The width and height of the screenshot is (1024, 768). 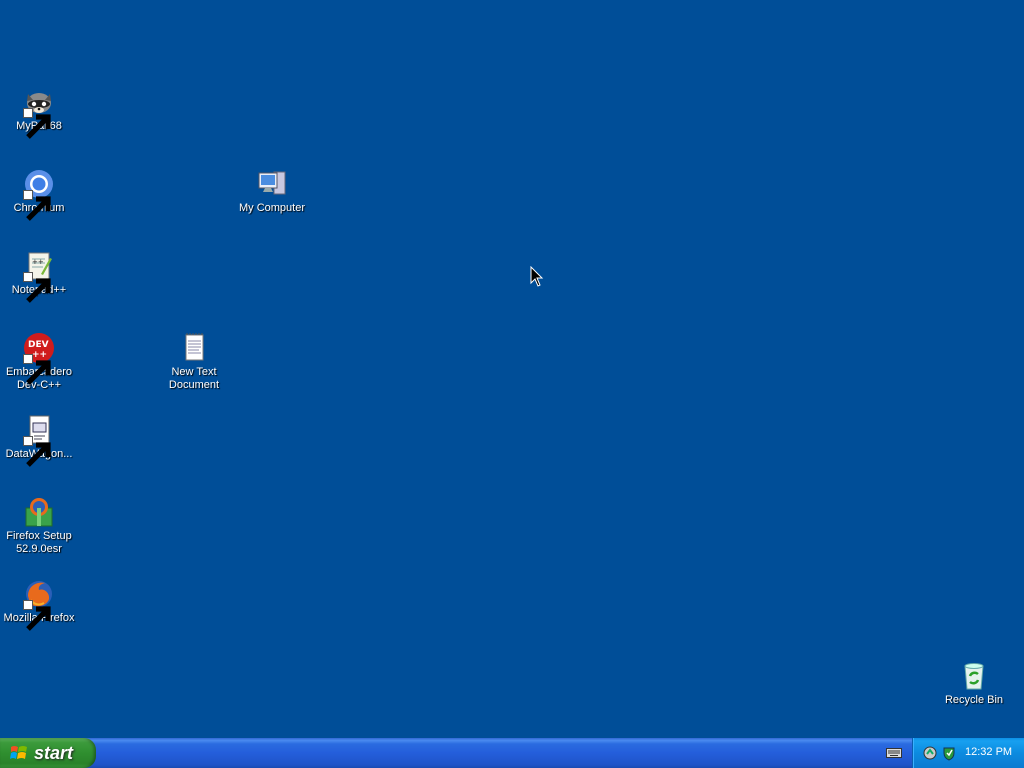 I want to click on start-button: start, so click(x=48, y=753).